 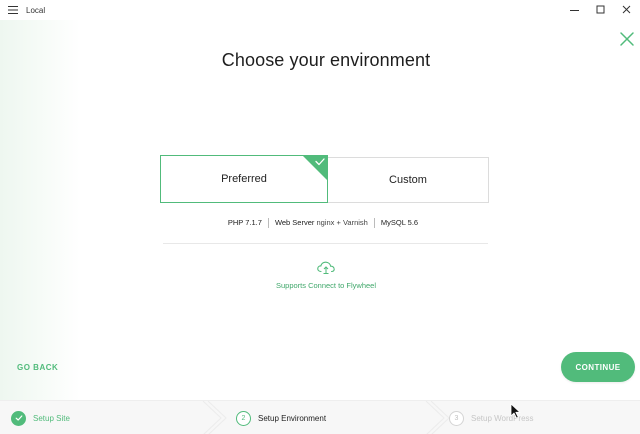 I want to click on window-controls, so click(x=601, y=10).